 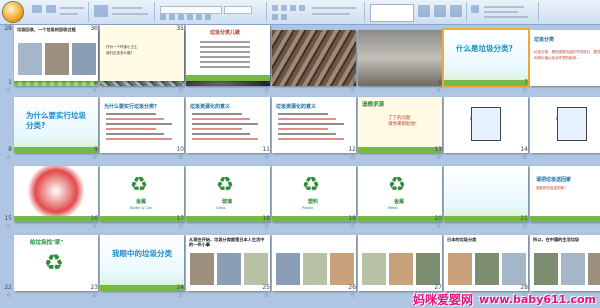 What do you see at coordinates (141, 208) in the screenshot?
I see `slide-text: Bottle & Can` at bounding box center [141, 208].